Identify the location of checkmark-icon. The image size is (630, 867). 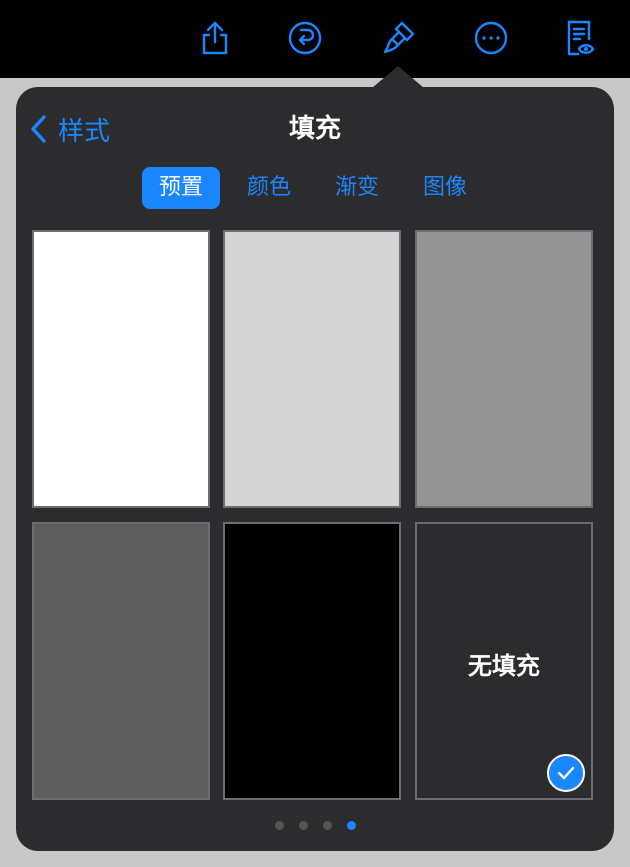
(566, 773).